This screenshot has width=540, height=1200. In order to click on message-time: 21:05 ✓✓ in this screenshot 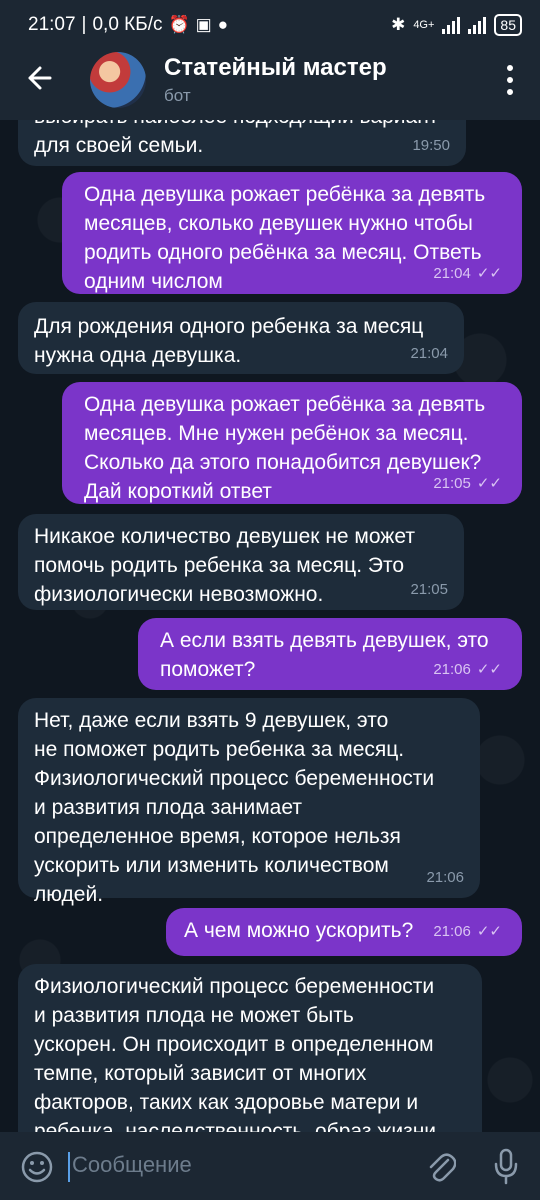, I will do `click(467, 483)`.